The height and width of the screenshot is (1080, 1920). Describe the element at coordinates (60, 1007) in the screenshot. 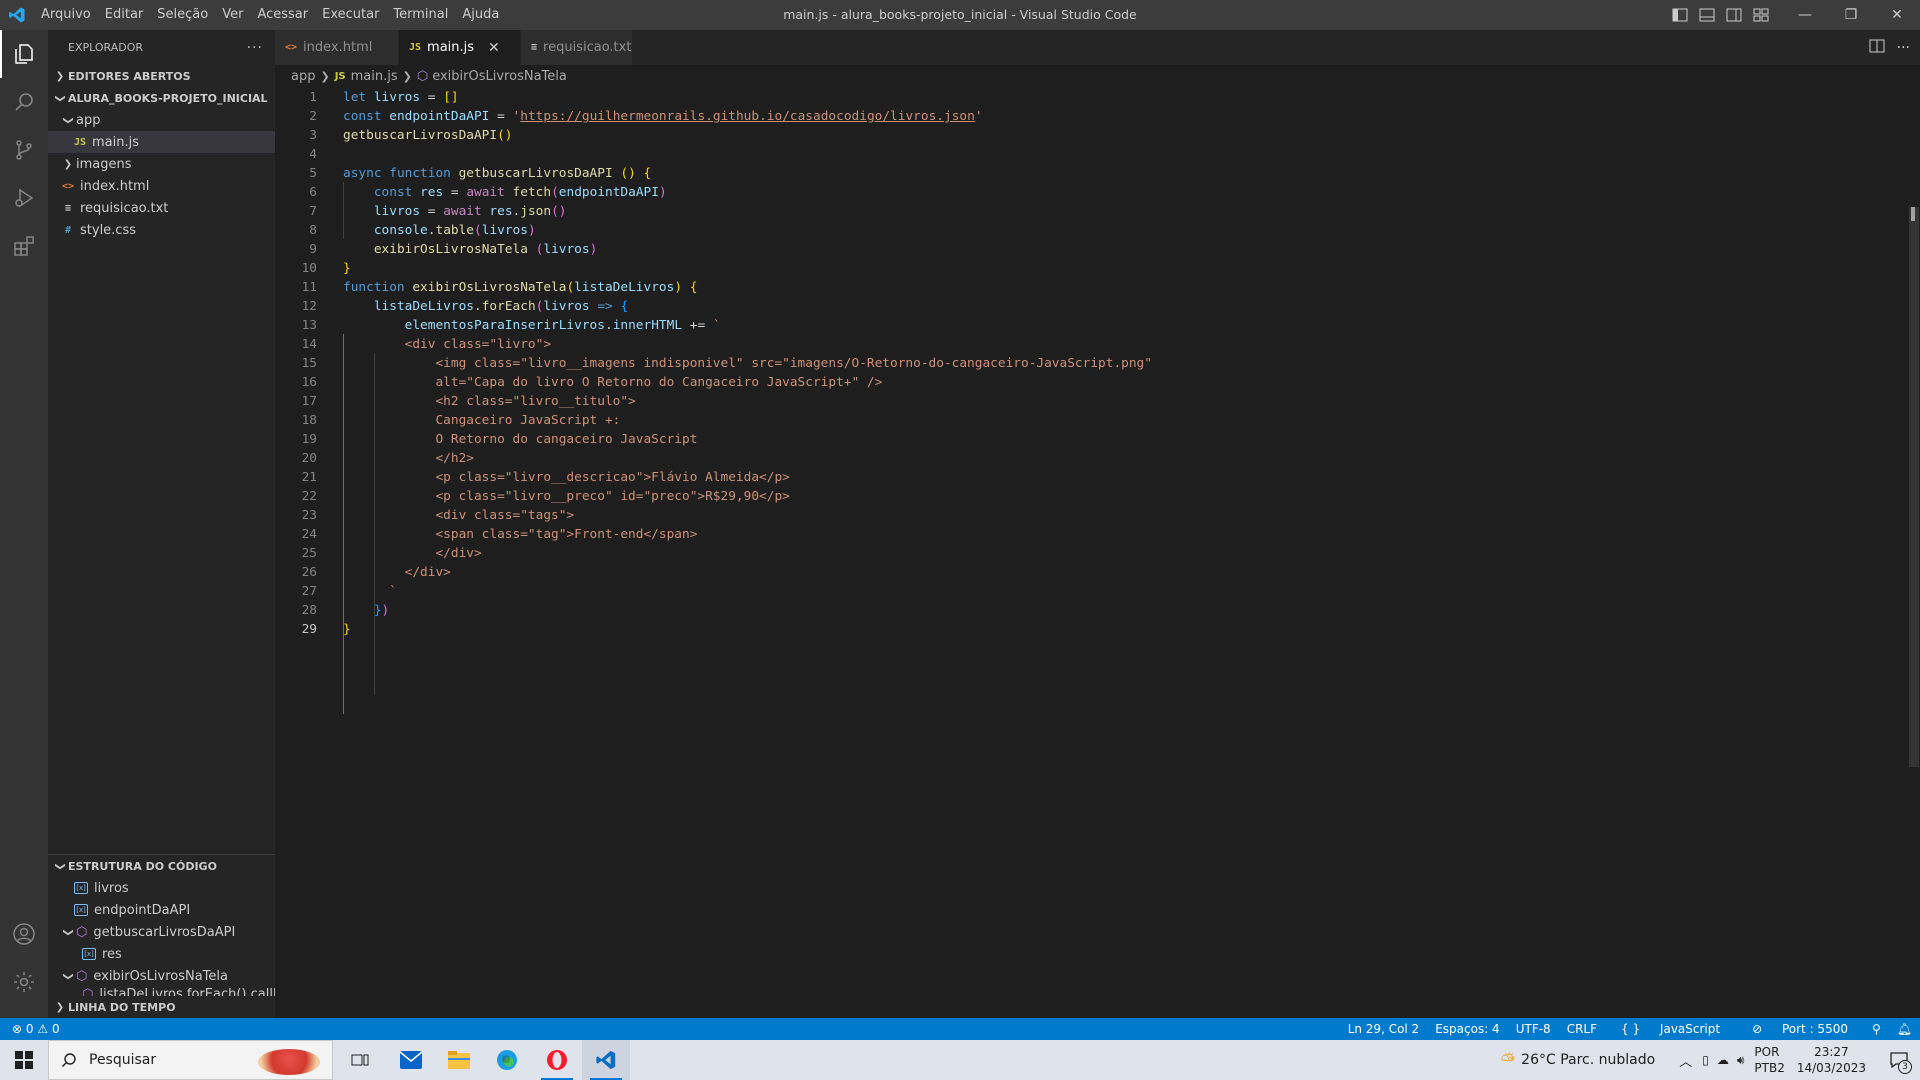

I see `chevron-right-icon: ❯` at that location.